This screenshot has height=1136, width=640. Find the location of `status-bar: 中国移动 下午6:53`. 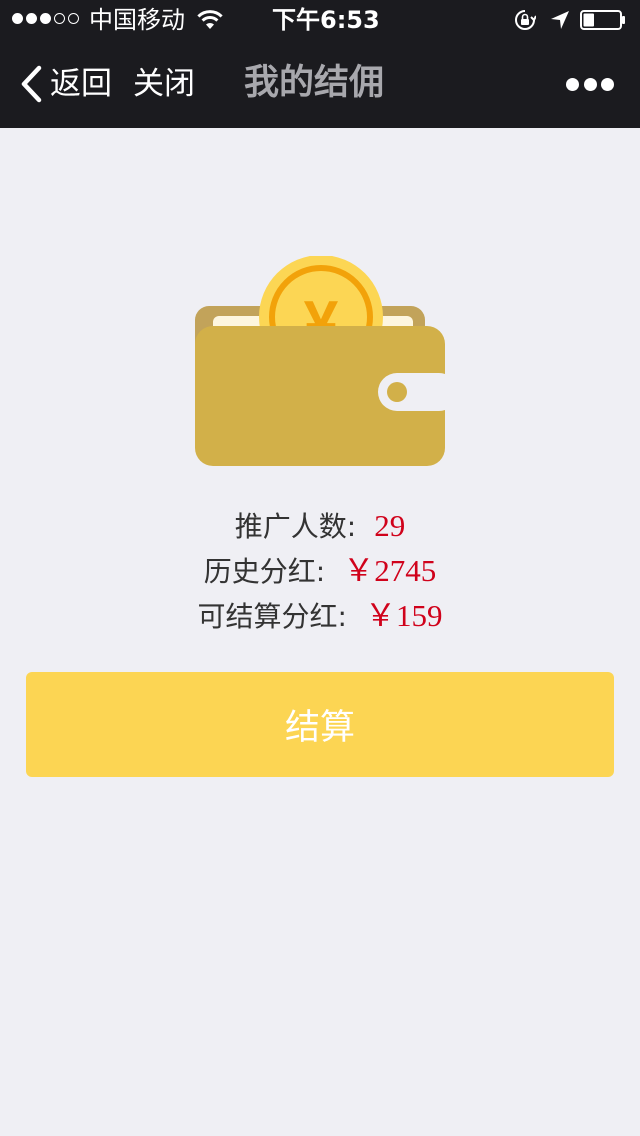

status-bar: 中国移动 下午6:53 is located at coordinates (320, 20).